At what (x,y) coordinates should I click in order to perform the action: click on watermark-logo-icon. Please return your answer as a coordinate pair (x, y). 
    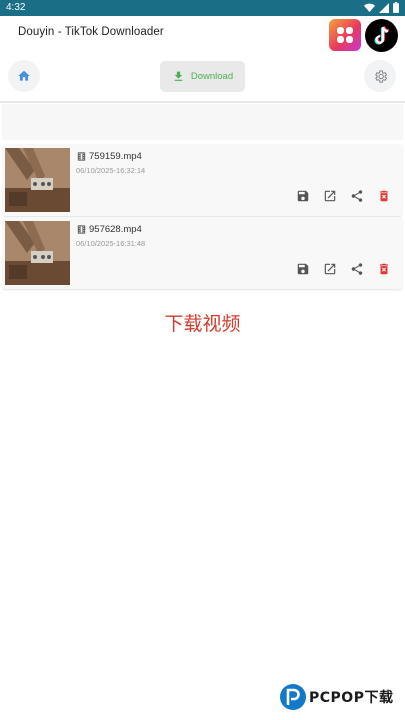
    Looking at the image, I should click on (293, 697).